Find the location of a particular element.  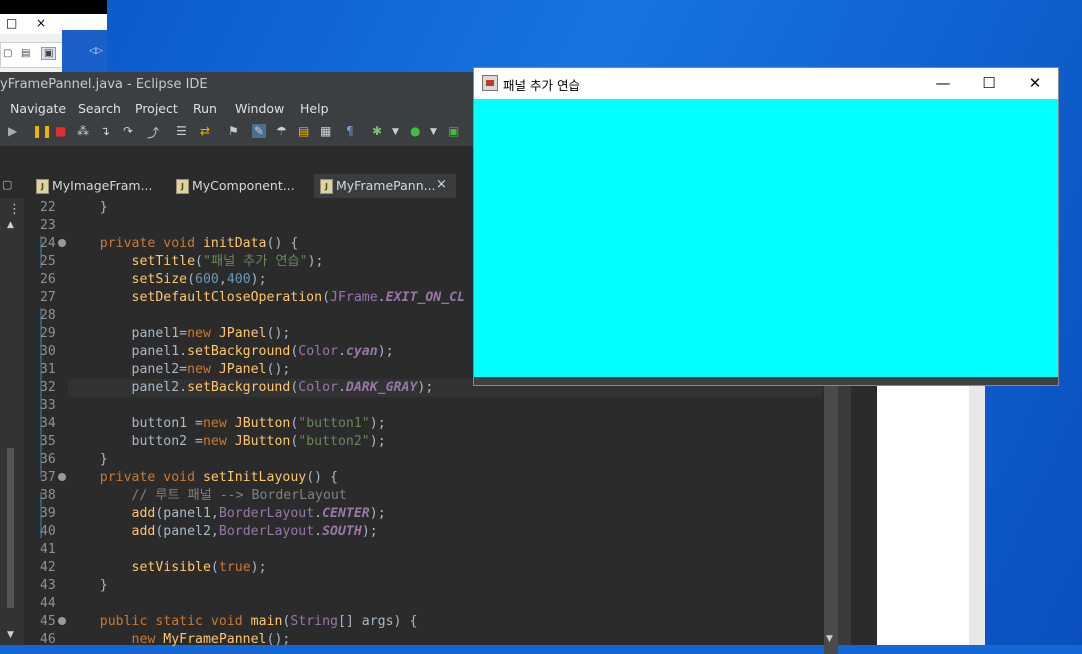

java-frame-title: 패널 추가 연습 is located at coordinates (541, 85).